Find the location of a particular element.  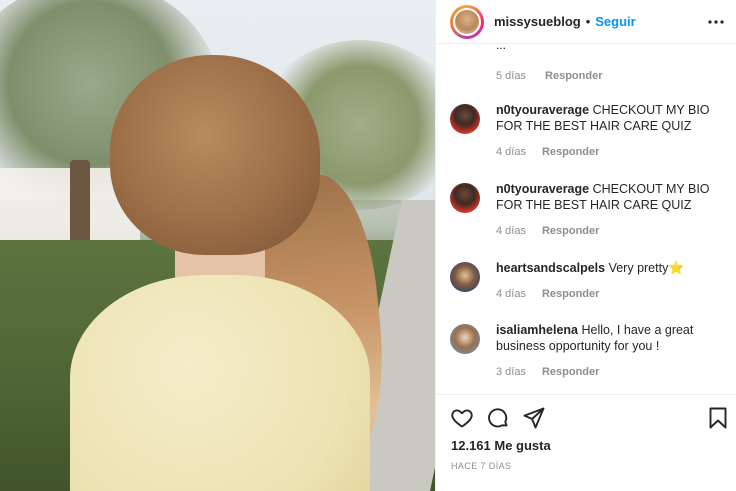

likes-count: 12.161 Me gusta is located at coordinates (501, 445).